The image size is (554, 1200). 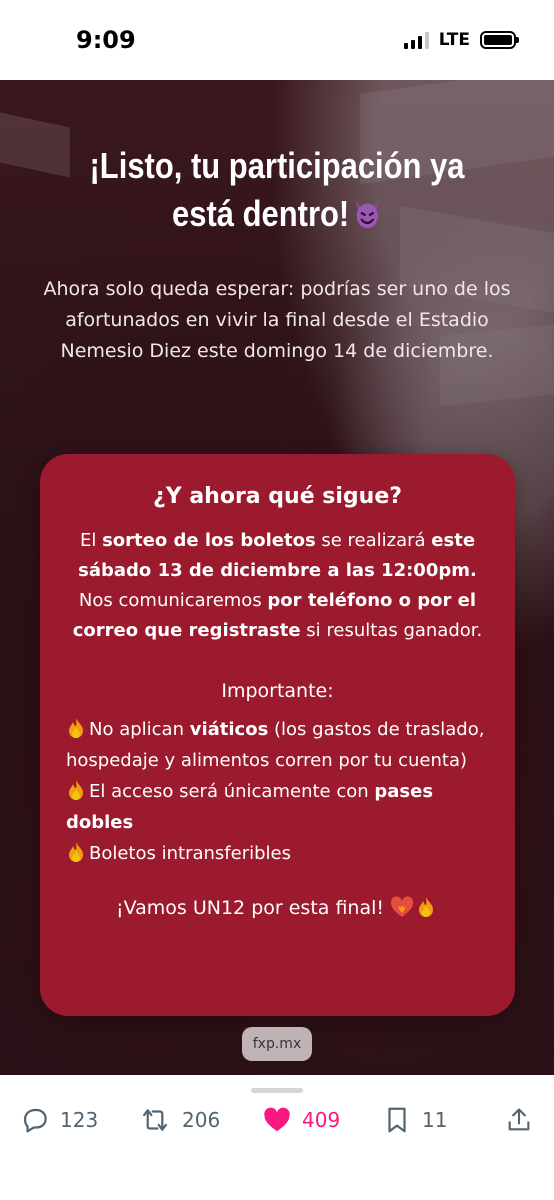 What do you see at coordinates (261, 213) in the screenshot?
I see `headline-line-2: está dentro!` at bounding box center [261, 213].